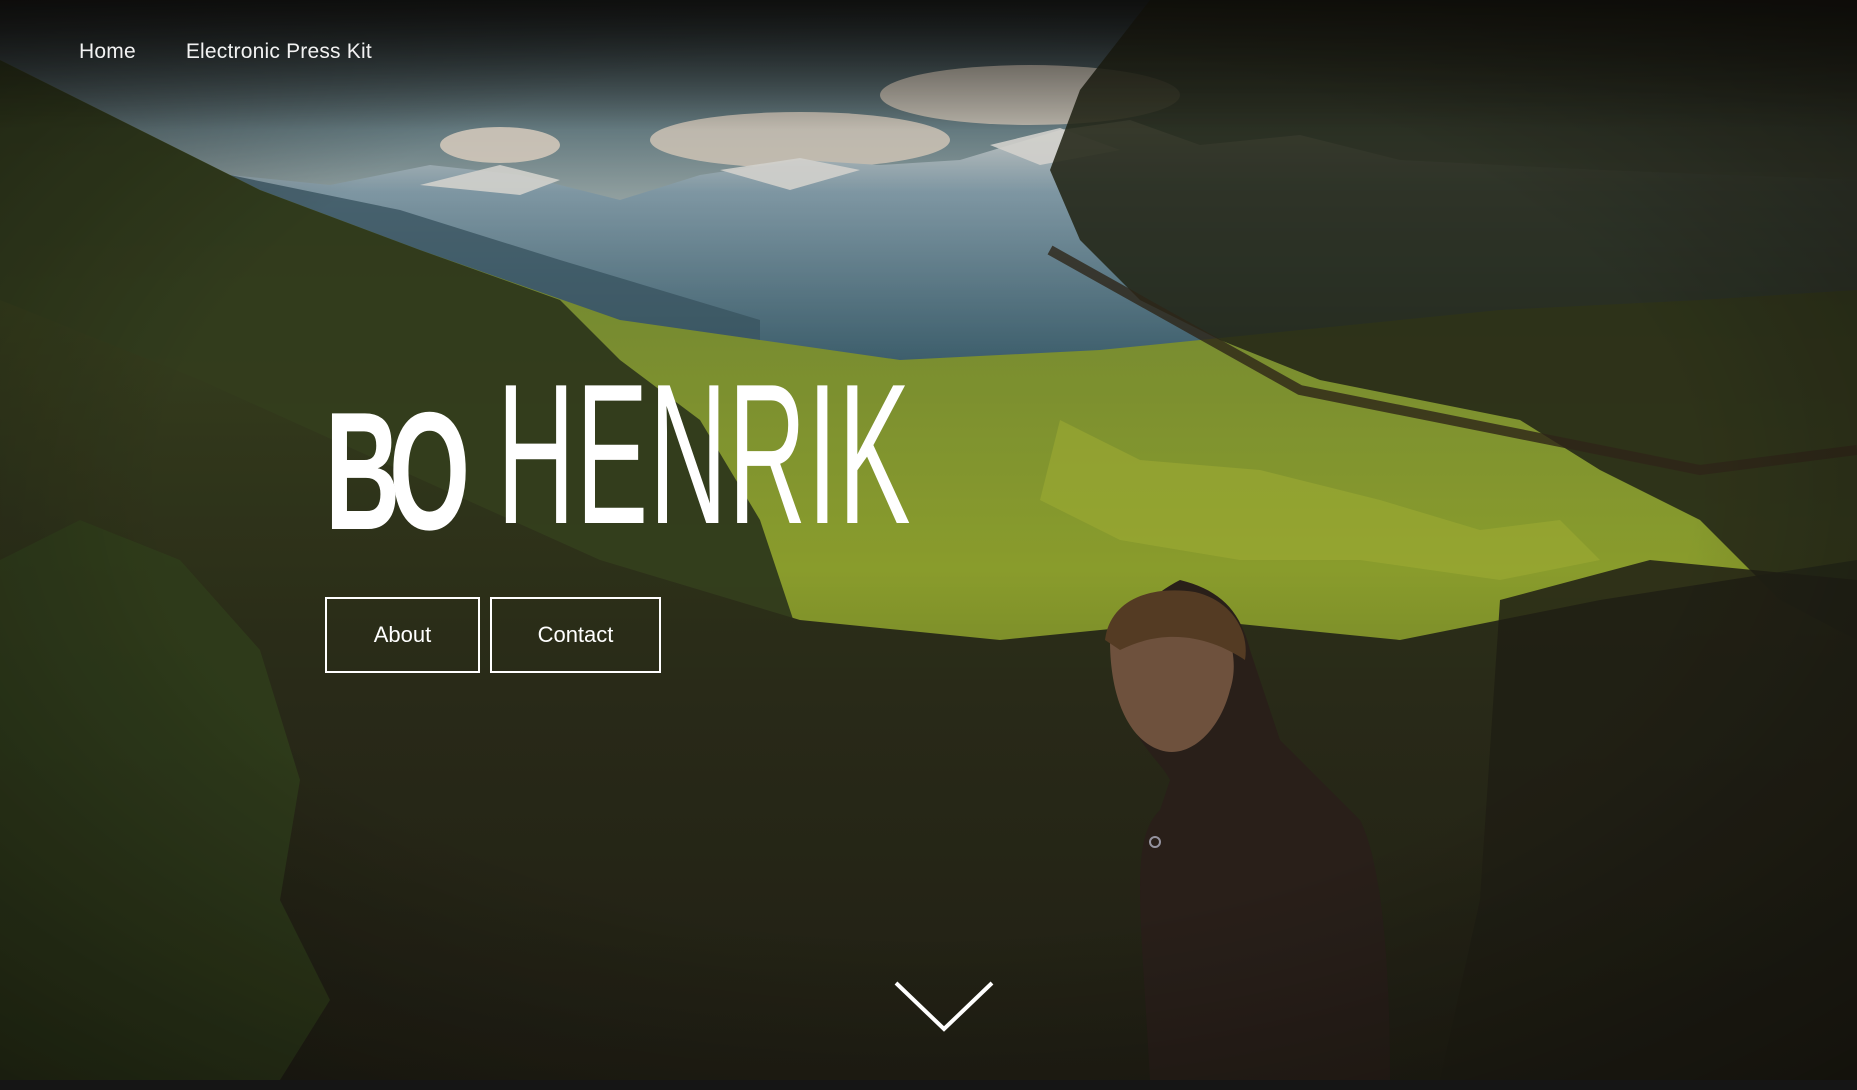  What do you see at coordinates (575, 635) in the screenshot?
I see `contact-button: Contact` at bounding box center [575, 635].